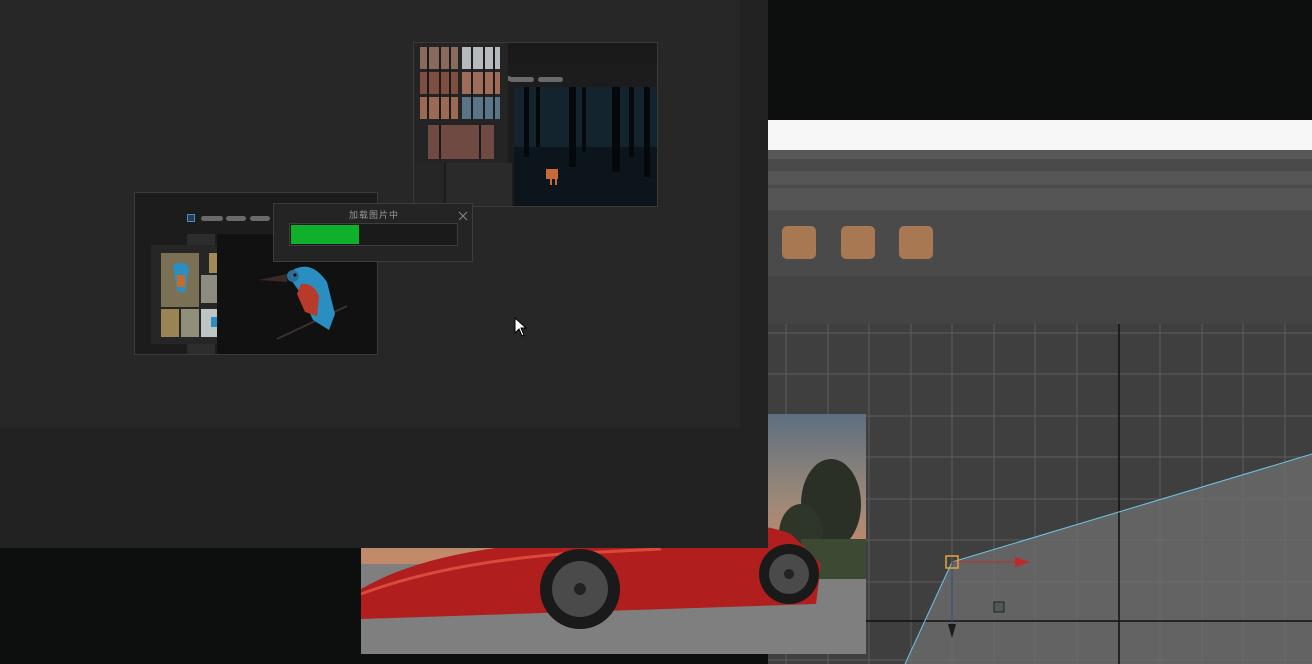 The width and height of the screenshot is (1312, 664). I want to click on thumbnail-grid, so click(461, 103).